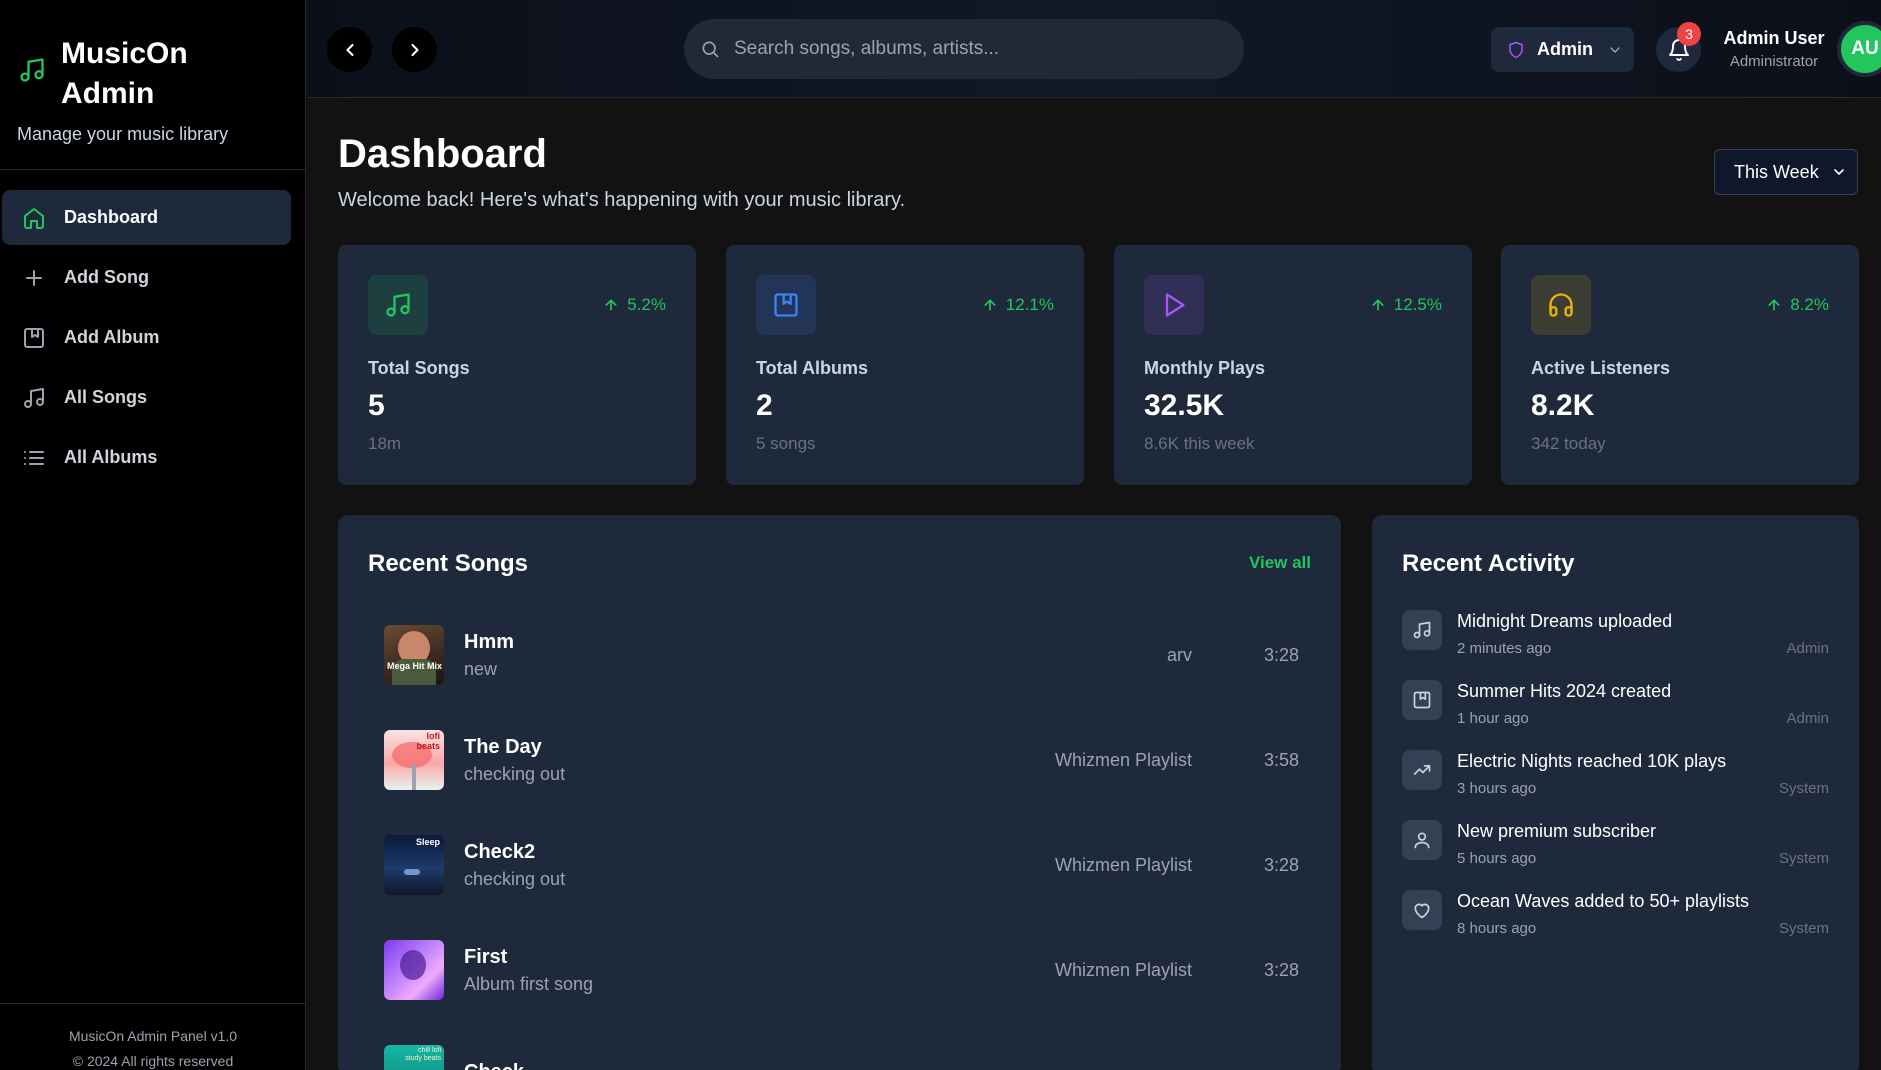 Image resolution: width=1881 pixels, height=1070 pixels. What do you see at coordinates (1280, 563) in the screenshot?
I see `view-all-link: View all` at bounding box center [1280, 563].